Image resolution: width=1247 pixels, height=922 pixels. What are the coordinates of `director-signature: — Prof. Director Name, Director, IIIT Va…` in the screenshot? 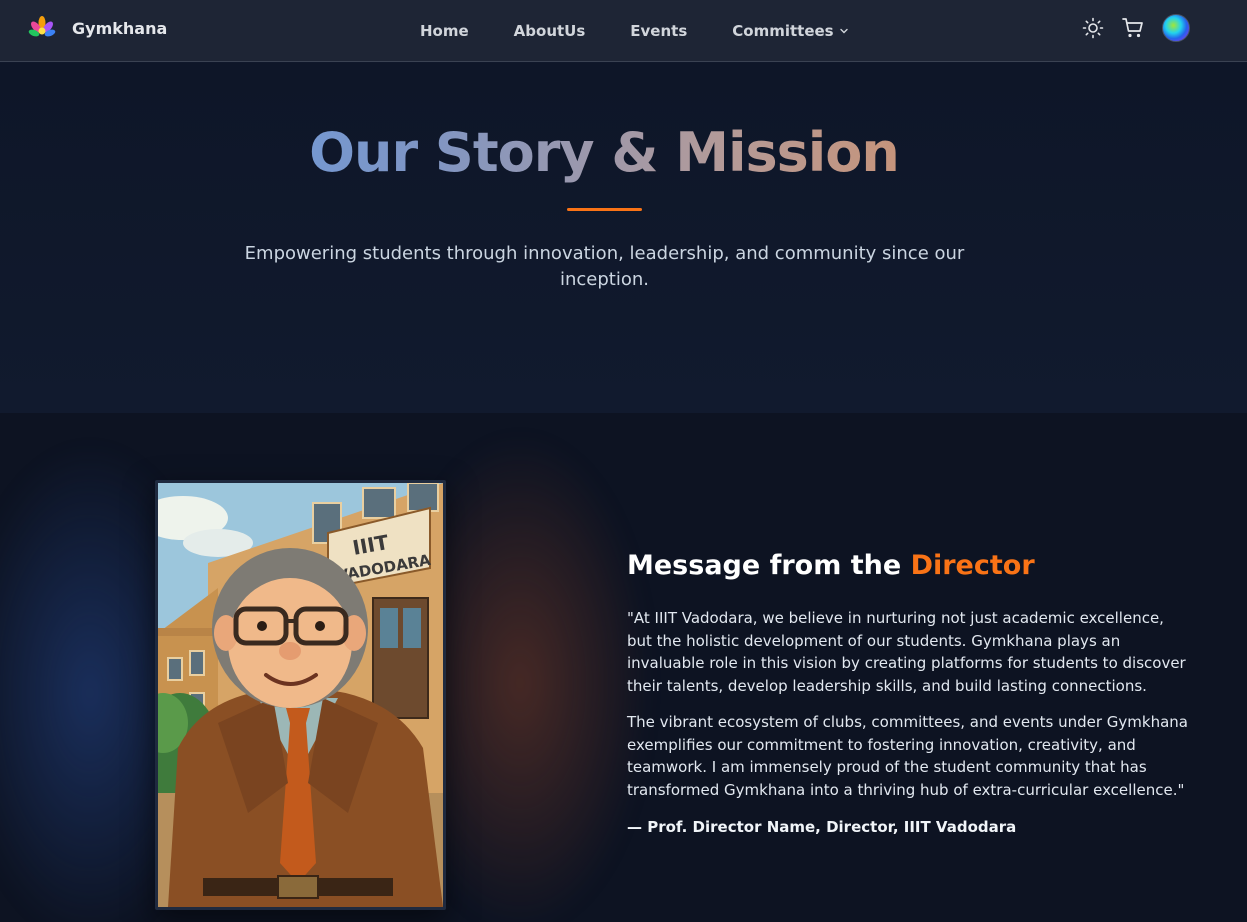 It's located at (822, 827).